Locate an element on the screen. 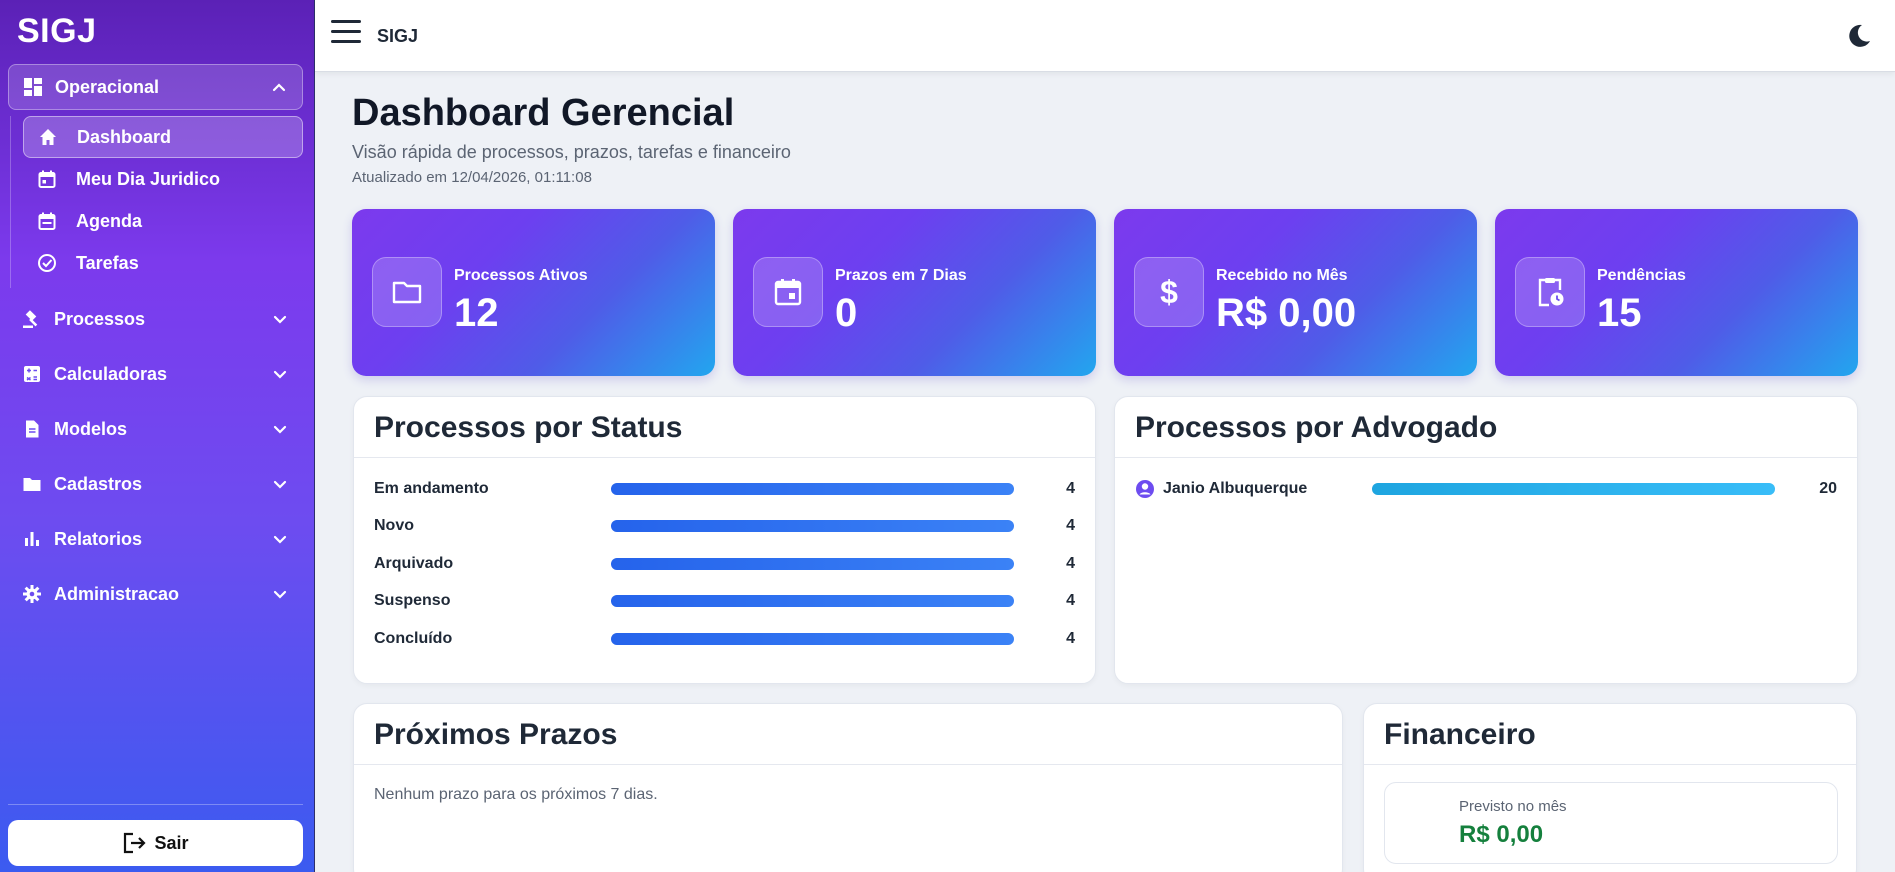 The height and width of the screenshot is (872, 1895). nav-group-administracao: Administracao is located at coordinates (155, 594).